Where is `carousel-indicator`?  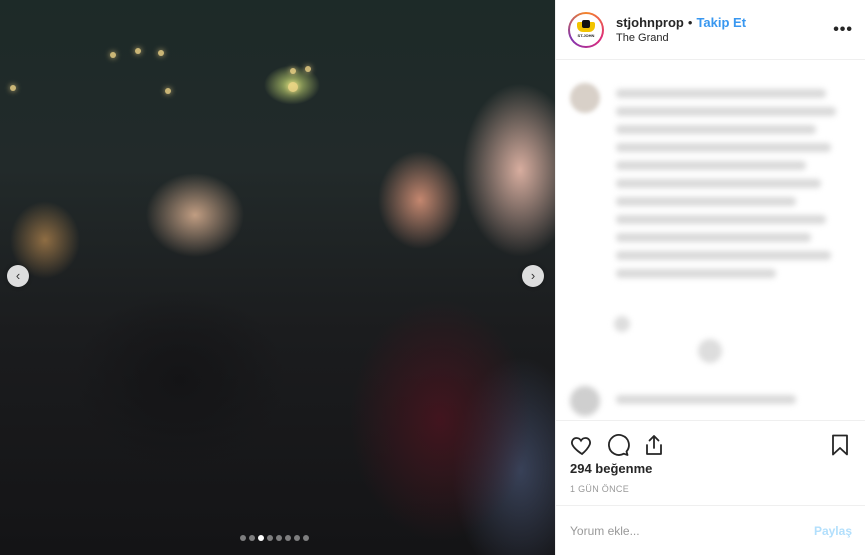 carousel-indicator is located at coordinates (274, 538).